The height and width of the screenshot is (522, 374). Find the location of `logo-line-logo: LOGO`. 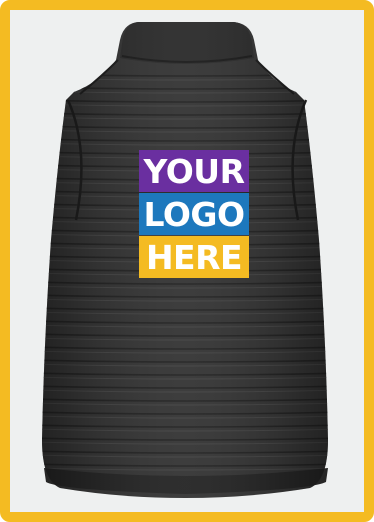

logo-line-logo: LOGO is located at coordinates (194, 214).